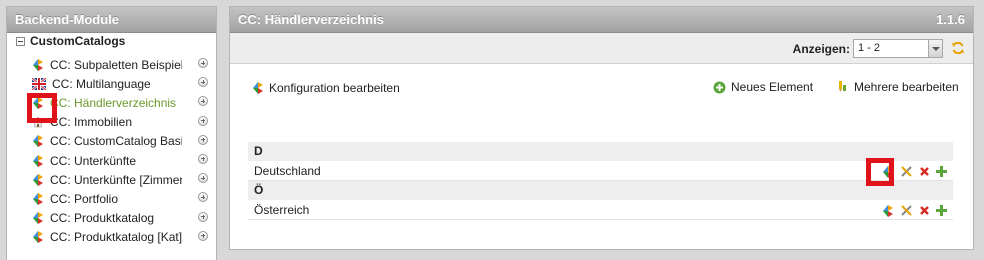  Describe the element at coordinates (111, 20) in the screenshot. I see `left-panel-title: Backend-Module` at that location.